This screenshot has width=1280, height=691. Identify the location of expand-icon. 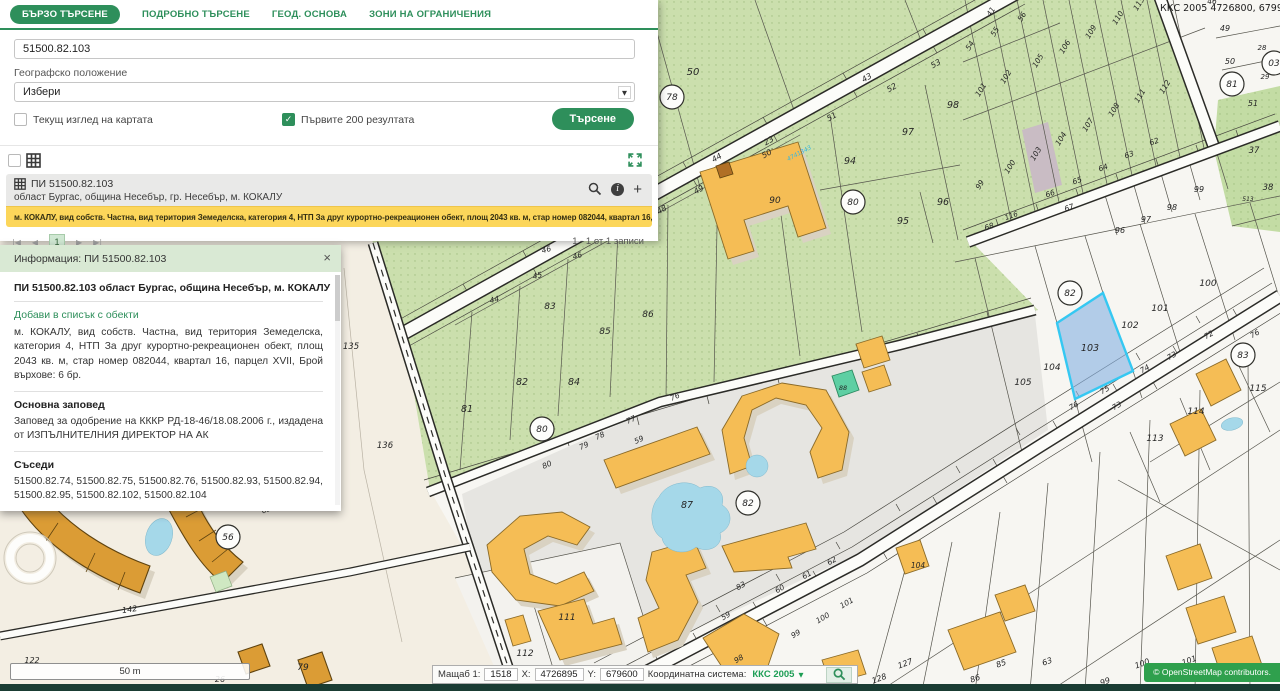
(635, 160).